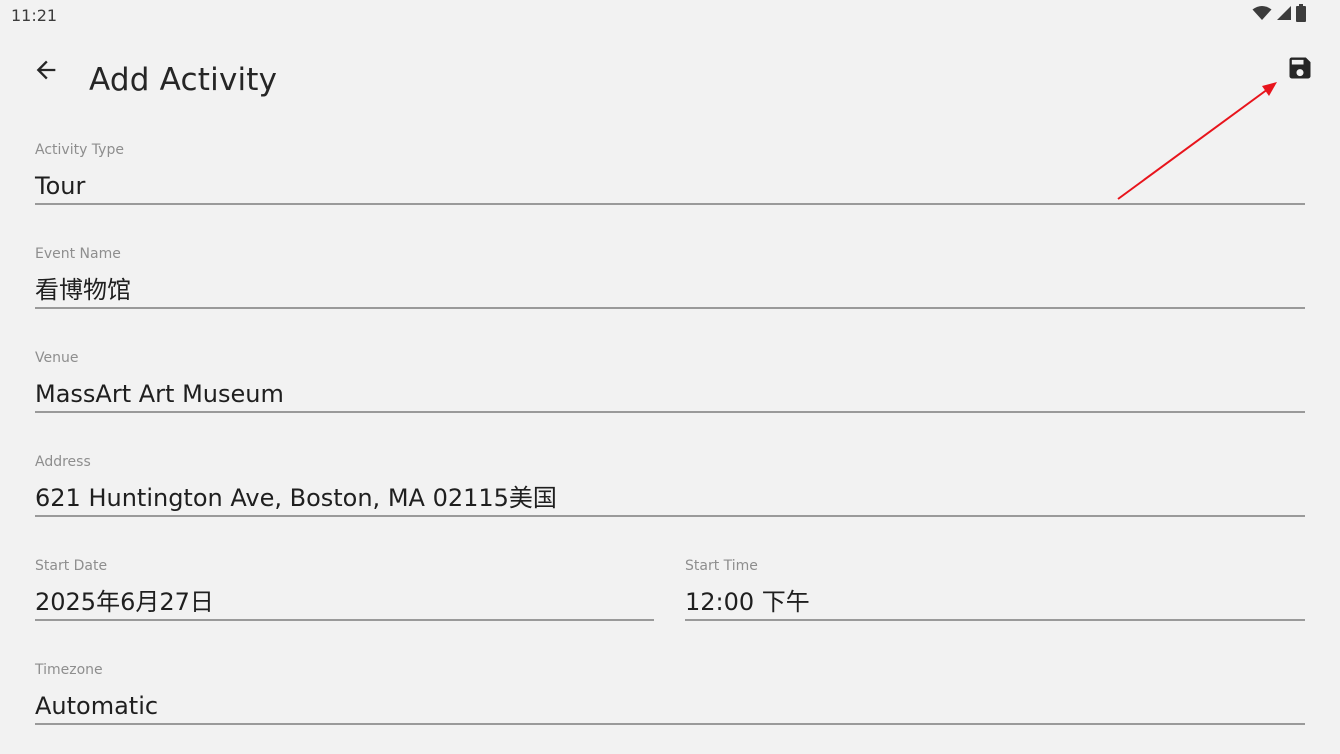 The height and width of the screenshot is (754, 1340). What do you see at coordinates (670, 308) in the screenshot?
I see `event-name-underline` at bounding box center [670, 308].